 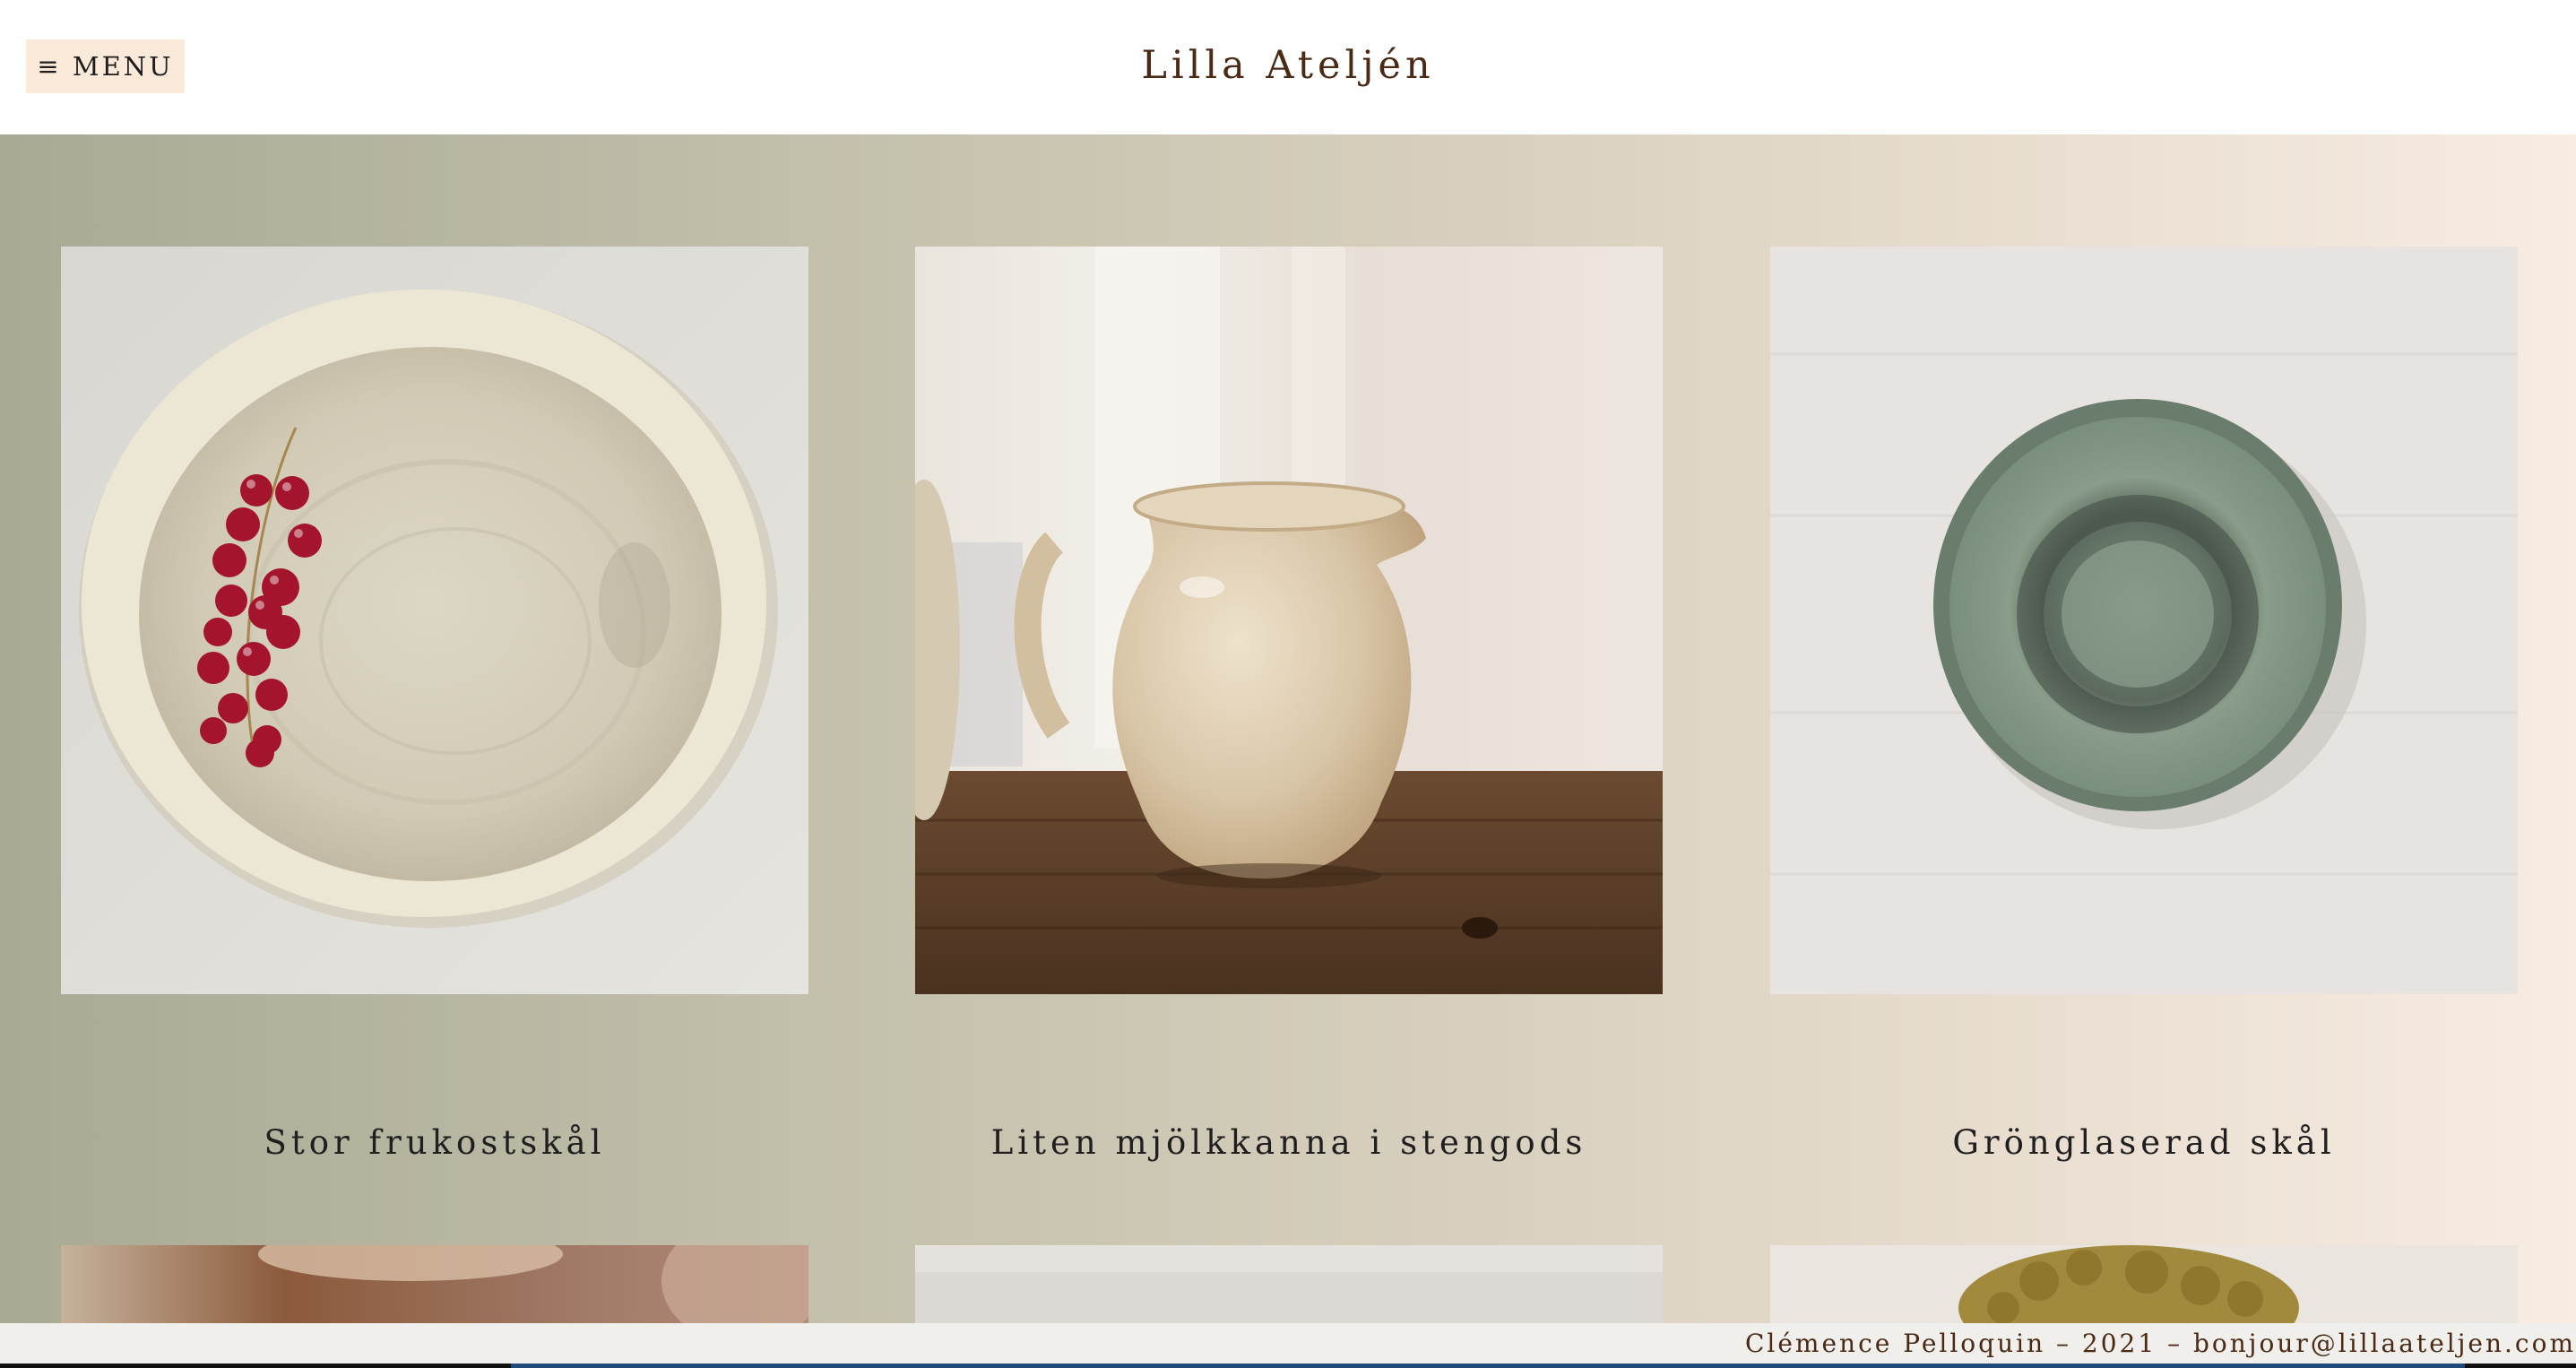 I want to click on dried-flowers-image, so click(x=2144, y=1284).